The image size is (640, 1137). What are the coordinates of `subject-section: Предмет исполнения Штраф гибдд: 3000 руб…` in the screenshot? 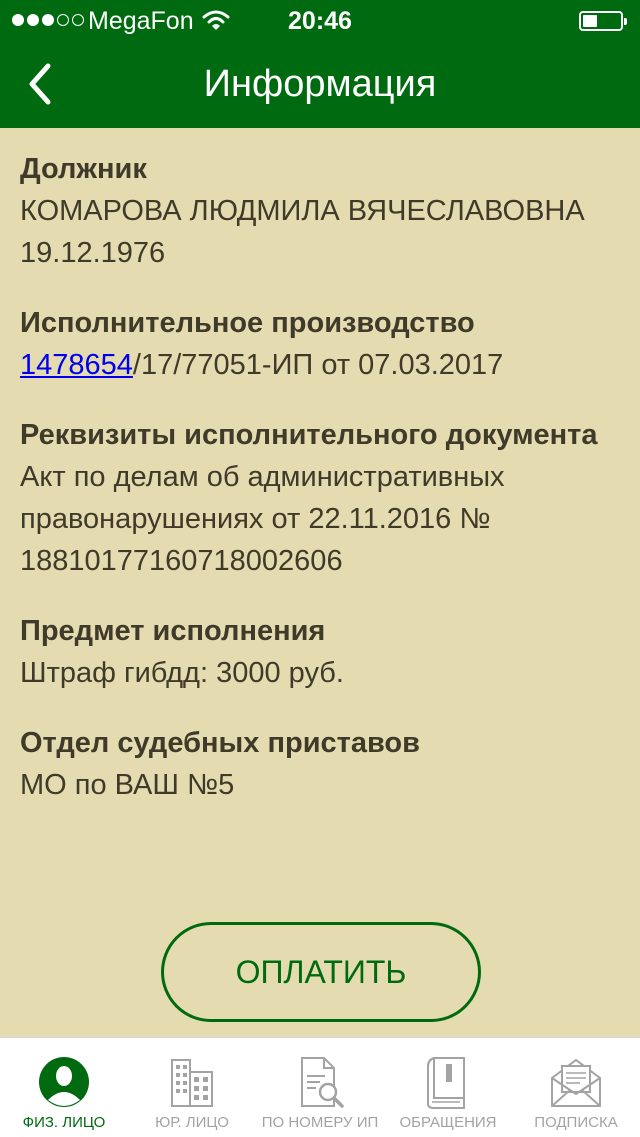 It's located at (320, 652).